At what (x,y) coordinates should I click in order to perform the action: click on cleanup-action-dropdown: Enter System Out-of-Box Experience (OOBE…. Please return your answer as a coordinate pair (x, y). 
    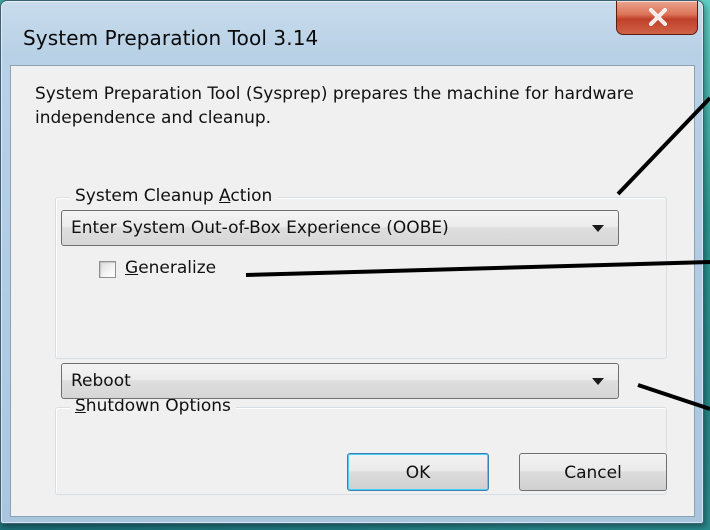
    Looking at the image, I should click on (340, 228).